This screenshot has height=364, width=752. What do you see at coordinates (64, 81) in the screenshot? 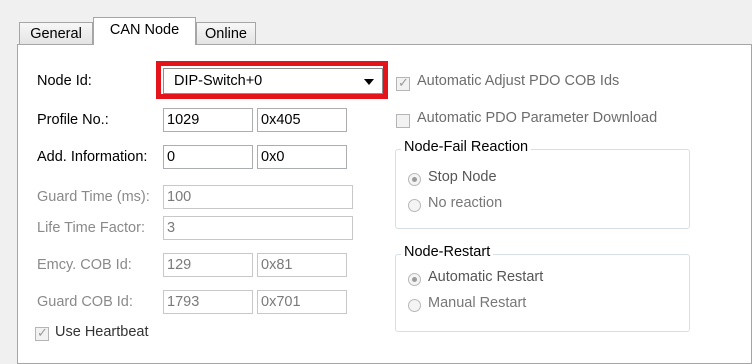
I see `node-id-label: Node Id:` at bounding box center [64, 81].